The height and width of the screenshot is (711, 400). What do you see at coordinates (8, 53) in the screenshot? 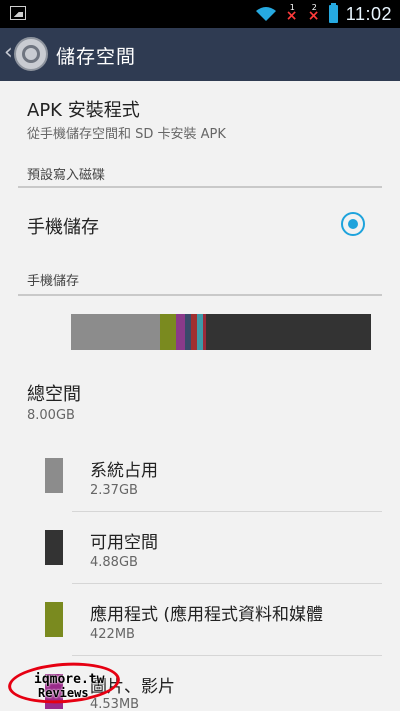
I see `back-chevron-icon: ‹` at bounding box center [8, 53].